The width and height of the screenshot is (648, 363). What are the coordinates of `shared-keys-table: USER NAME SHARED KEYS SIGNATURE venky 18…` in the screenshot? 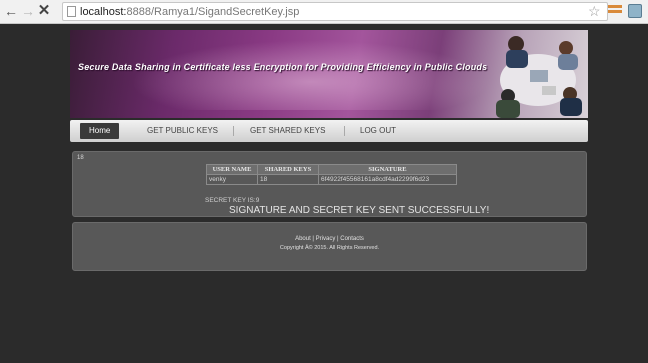 It's located at (331, 174).